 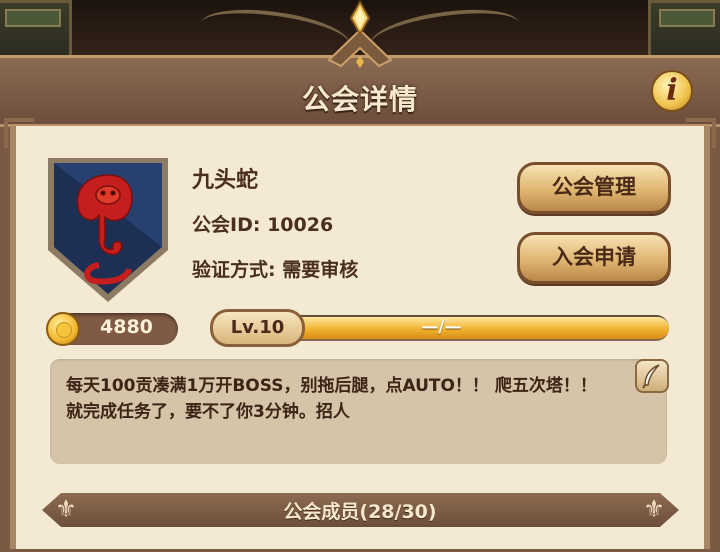 What do you see at coordinates (63, 329) in the screenshot?
I see `coin-icon` at bounding box center [63, 329].